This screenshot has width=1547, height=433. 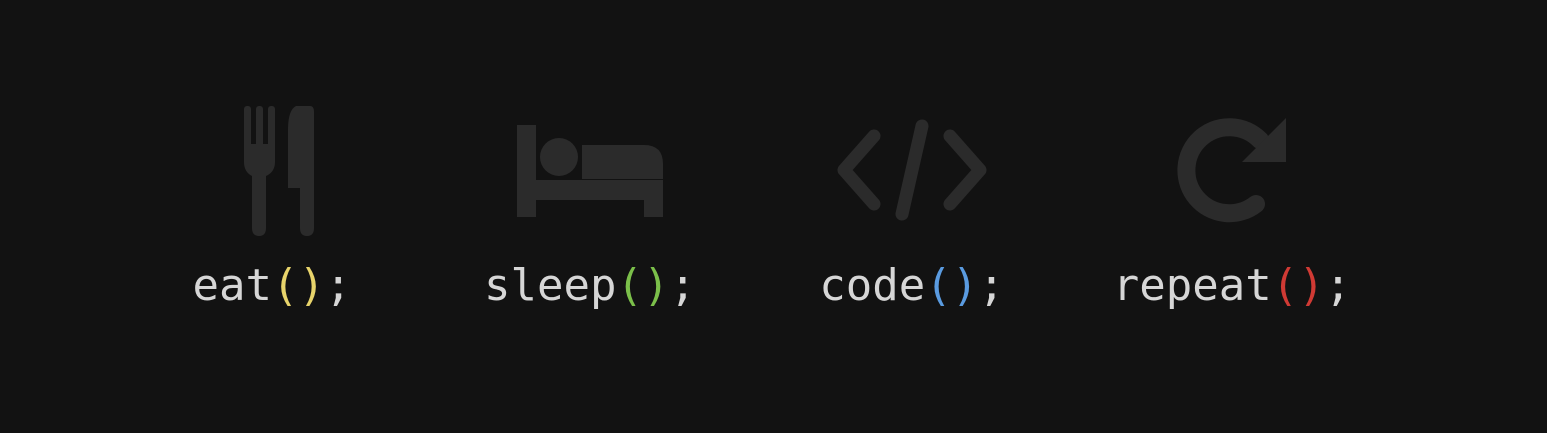 What do you see at coordinates (643, 285) in the screenshot?
I see `label-sleep-paren: ()` at bounding box center [643, 285].